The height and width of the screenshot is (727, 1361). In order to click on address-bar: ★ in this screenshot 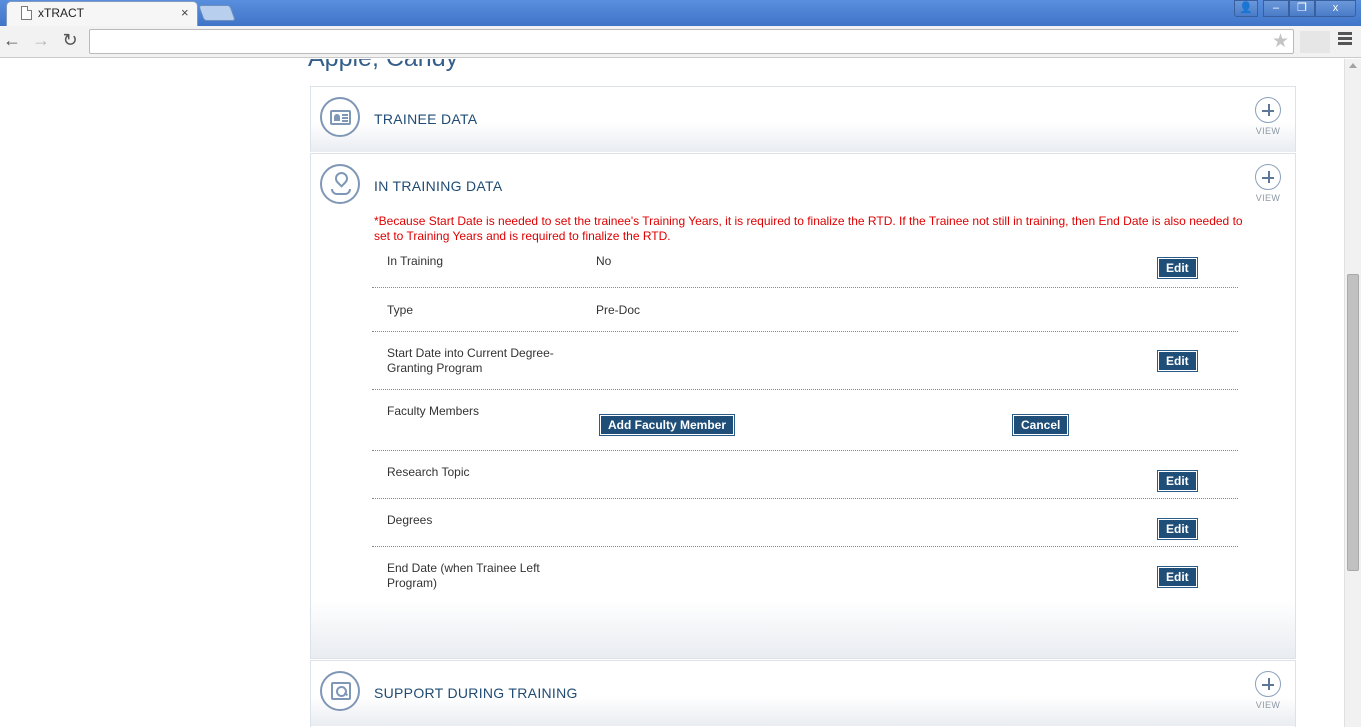, I will do `click(691, 41)`.